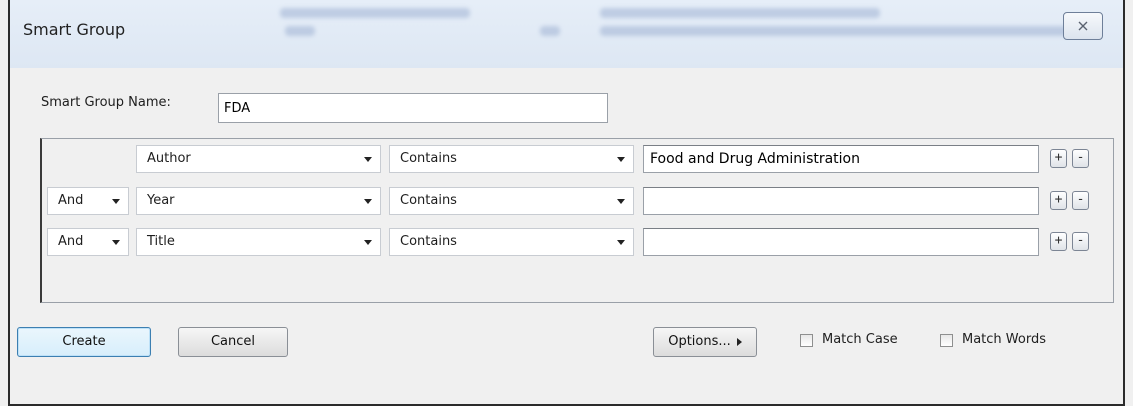  Describe the element at coordinates (739, 341) in the screenshot. I see `triangle-right-icon` at that location.